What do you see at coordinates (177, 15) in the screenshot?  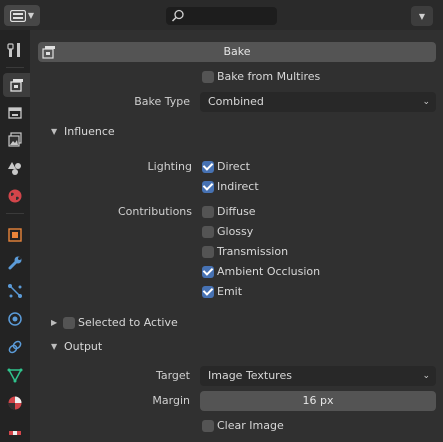 I see `search-icon` at bounding box center [177, 15].